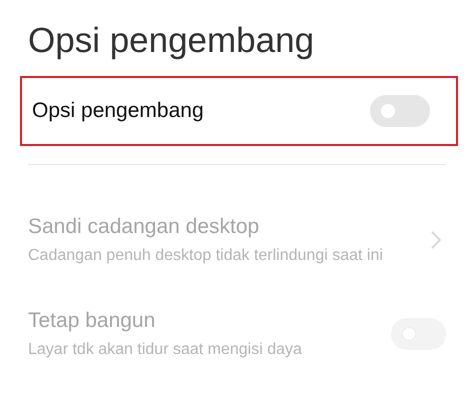 The image size is (474, 413). What do you see at coordinates (144, 227) in the screenshot?
I see `setting-title: Sandi cadangan desktop` at bounding box center [144, 227].